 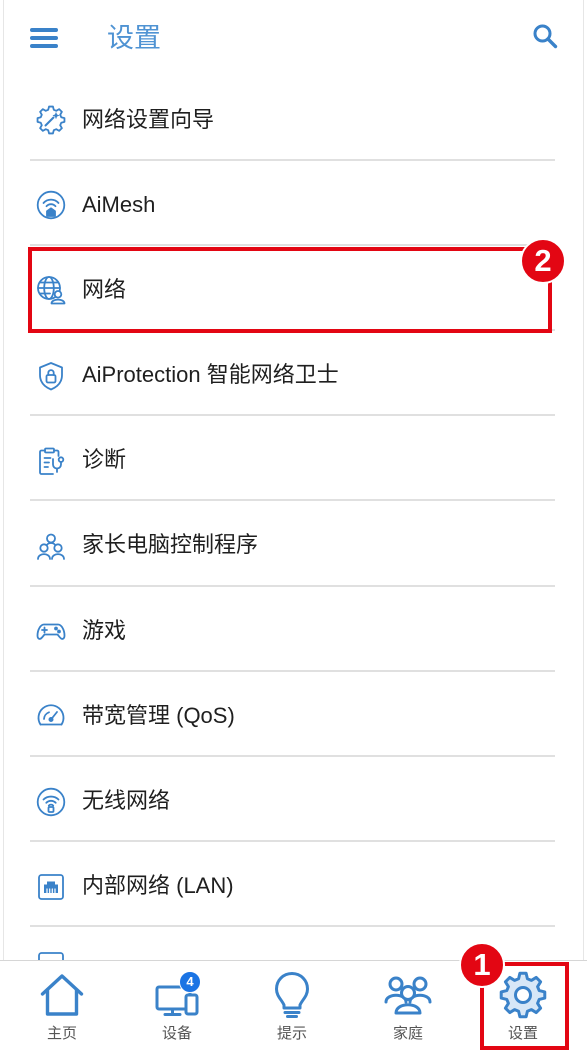 I want to click on annotation-marker-1: 1, so click(x=482, y=965).